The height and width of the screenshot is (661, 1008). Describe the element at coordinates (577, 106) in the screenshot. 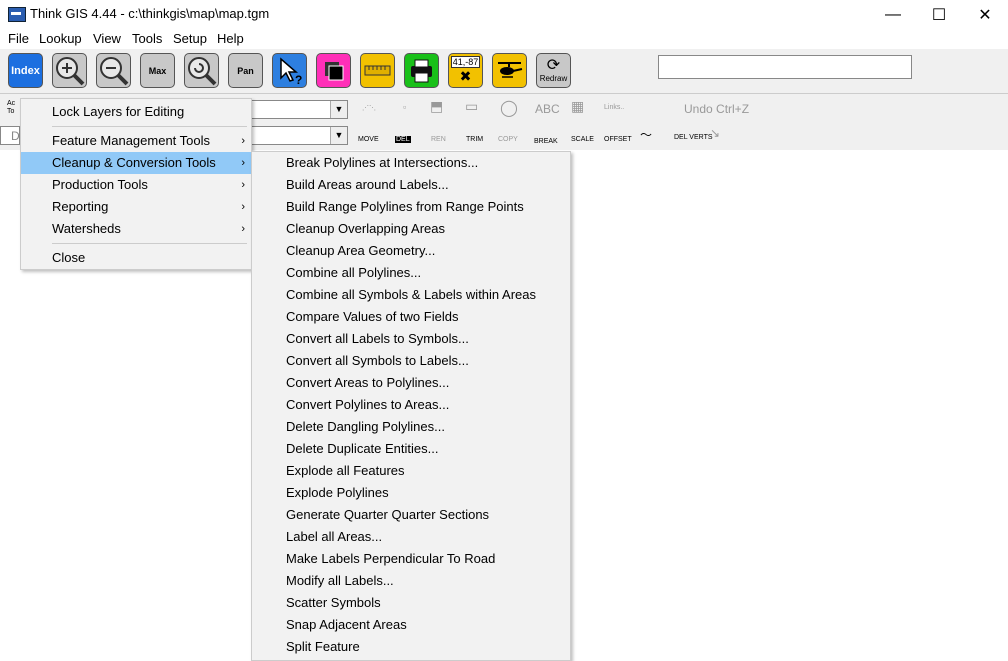

I see `symbol-tool: ▦` at that location.